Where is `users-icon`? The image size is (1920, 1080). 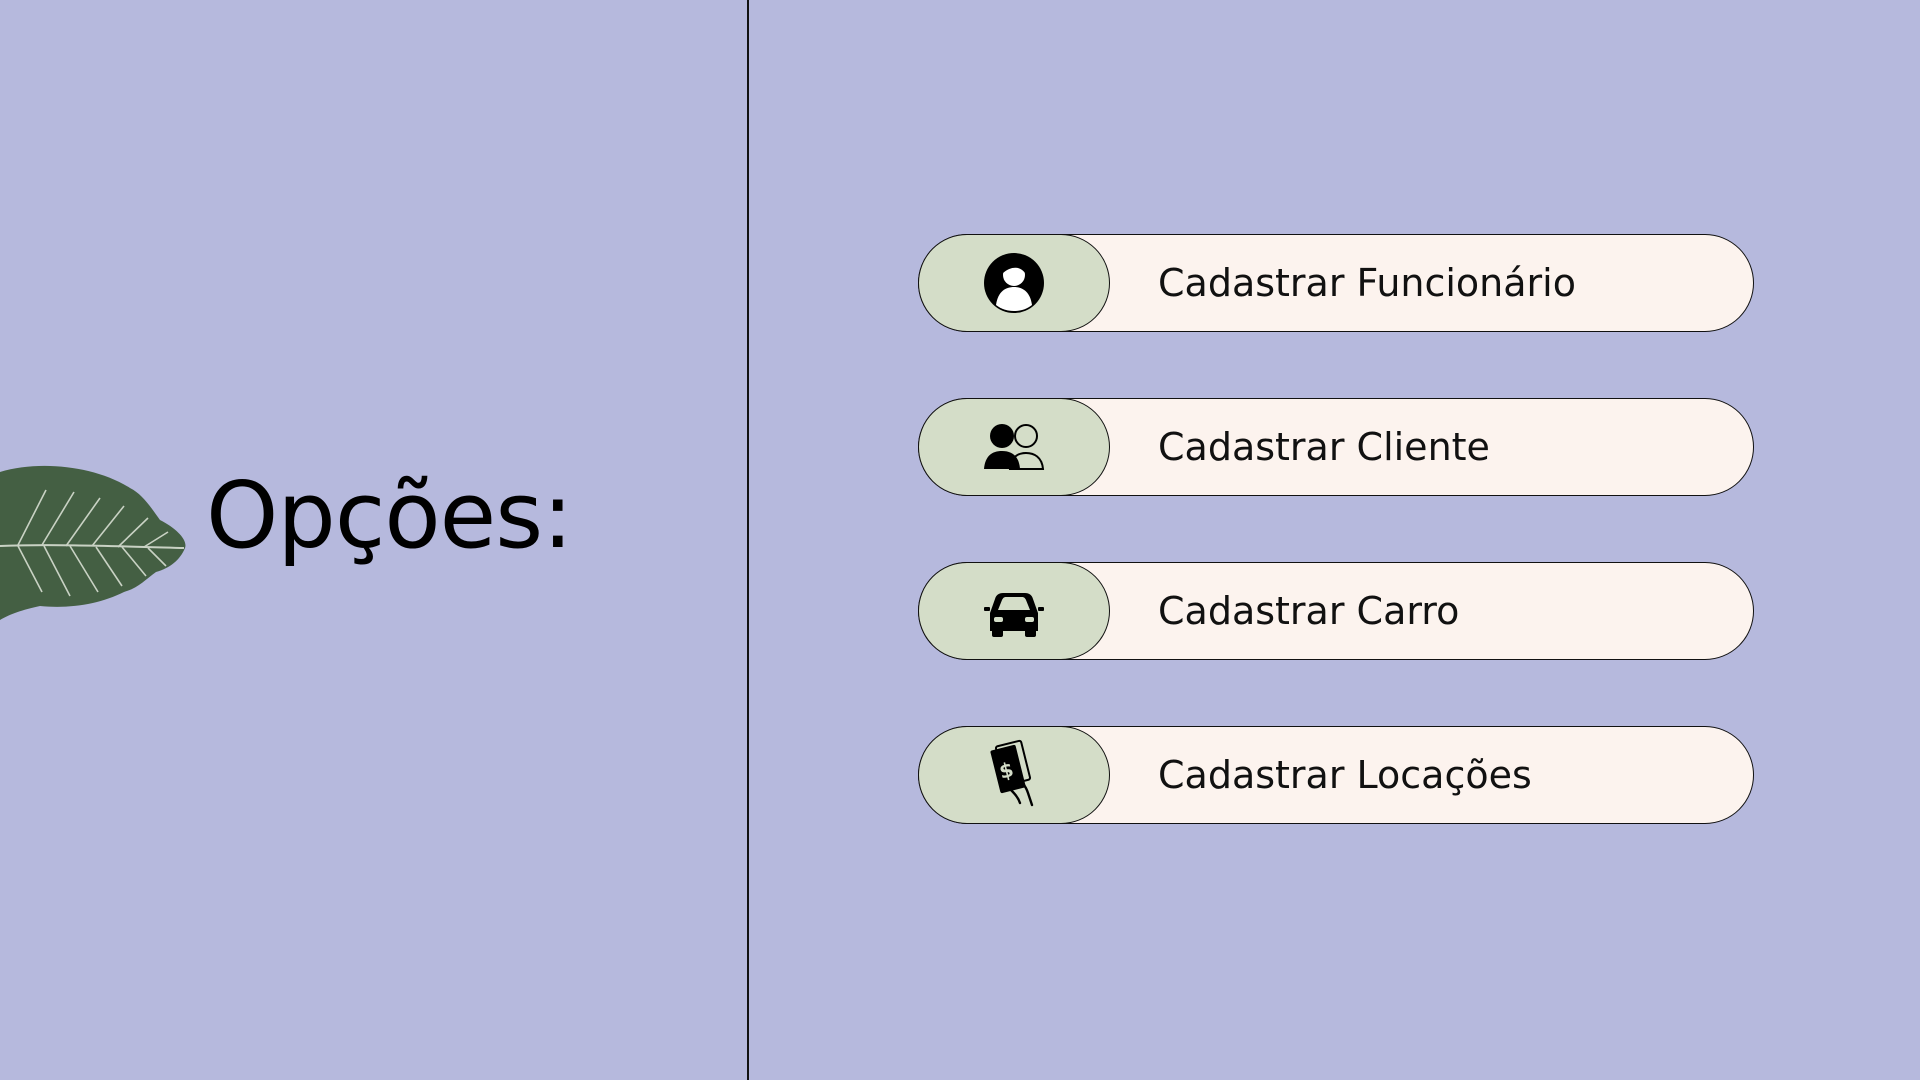 users-icon is located at coordinates (1014, 447).